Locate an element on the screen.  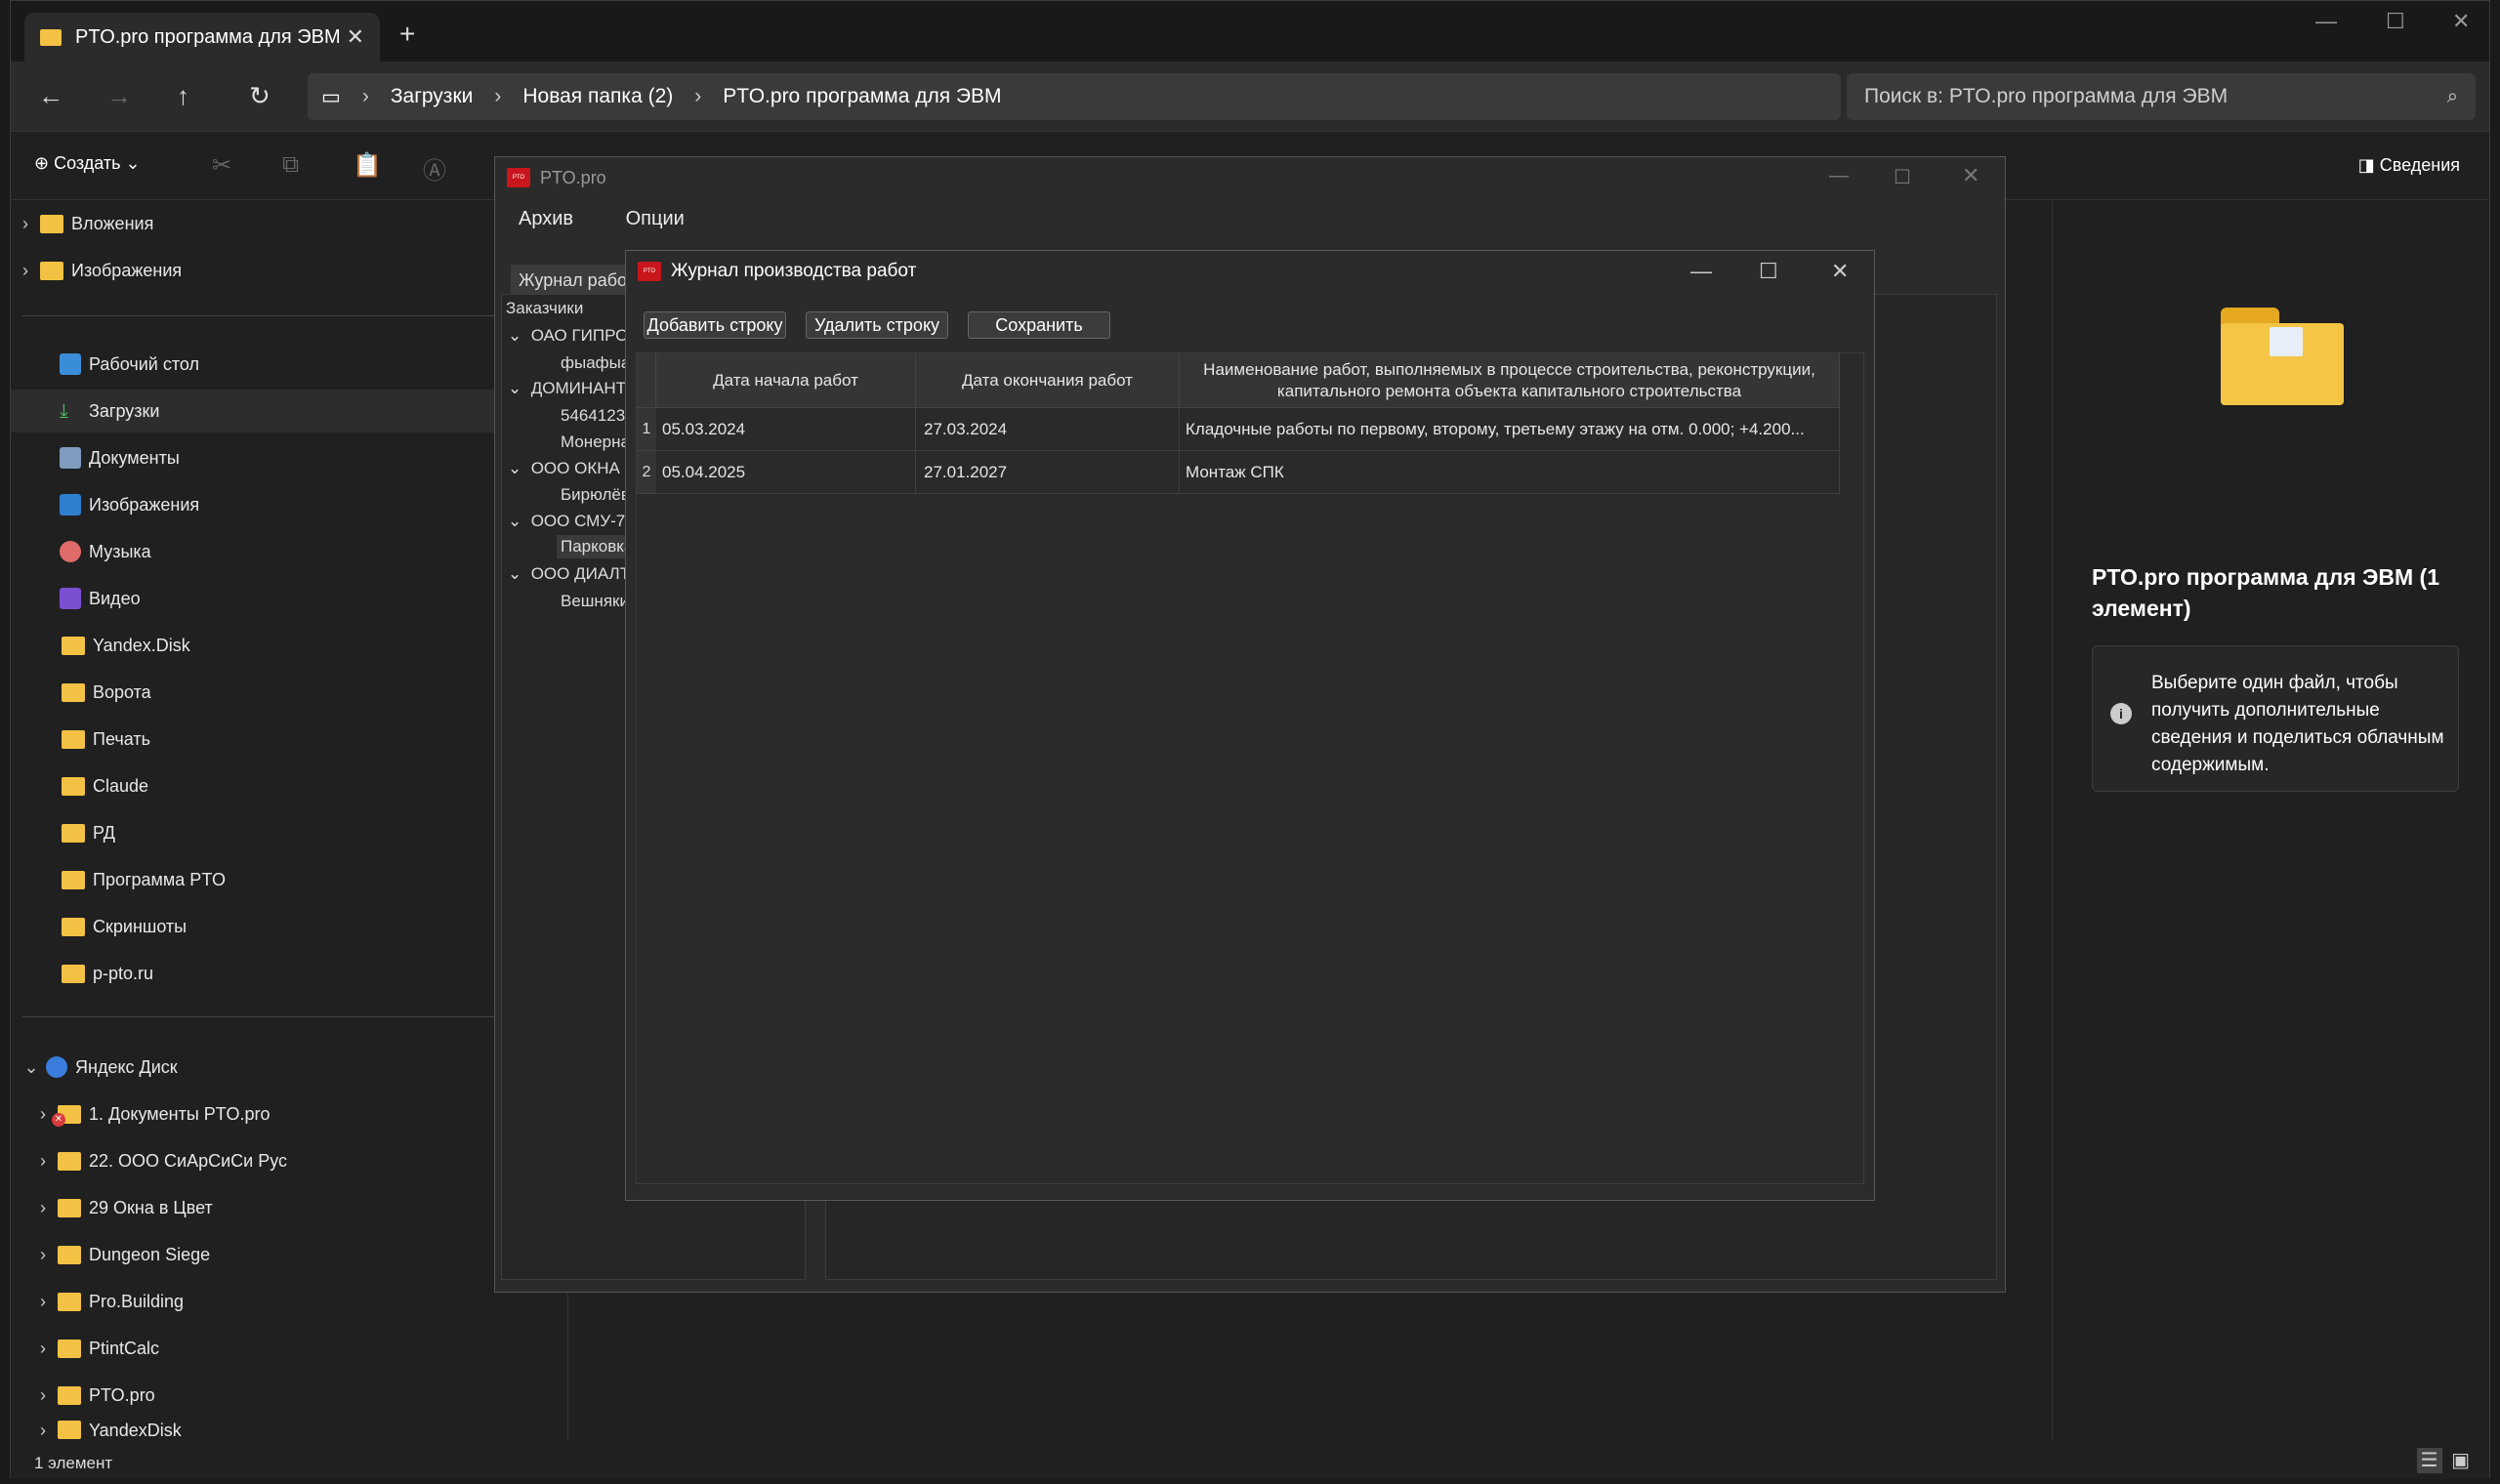
sidebar-item-label: Ворота is located at coordinates (122, 691).